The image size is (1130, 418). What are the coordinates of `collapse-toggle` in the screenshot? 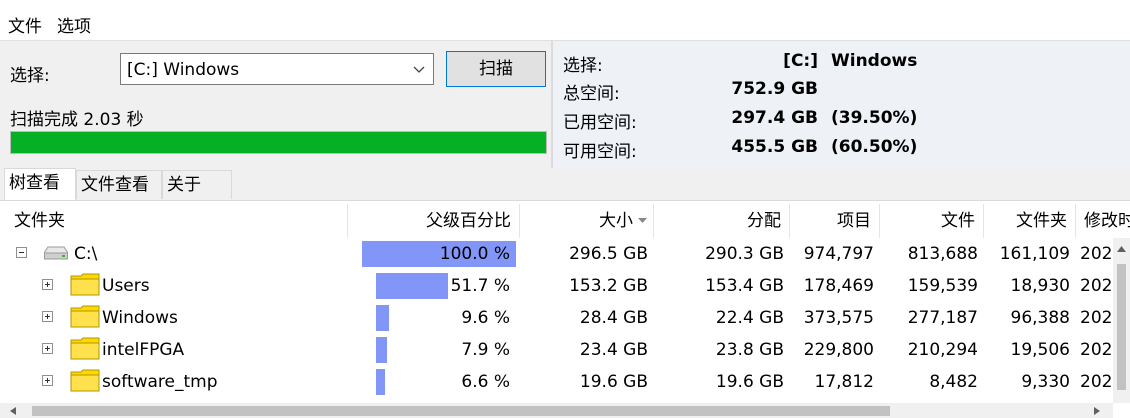 It's located at (21, 252).